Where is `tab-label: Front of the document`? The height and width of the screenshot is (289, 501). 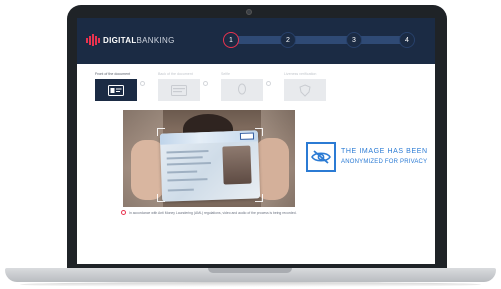 tab-label: Front of the document is located at coordinates (113, 74).